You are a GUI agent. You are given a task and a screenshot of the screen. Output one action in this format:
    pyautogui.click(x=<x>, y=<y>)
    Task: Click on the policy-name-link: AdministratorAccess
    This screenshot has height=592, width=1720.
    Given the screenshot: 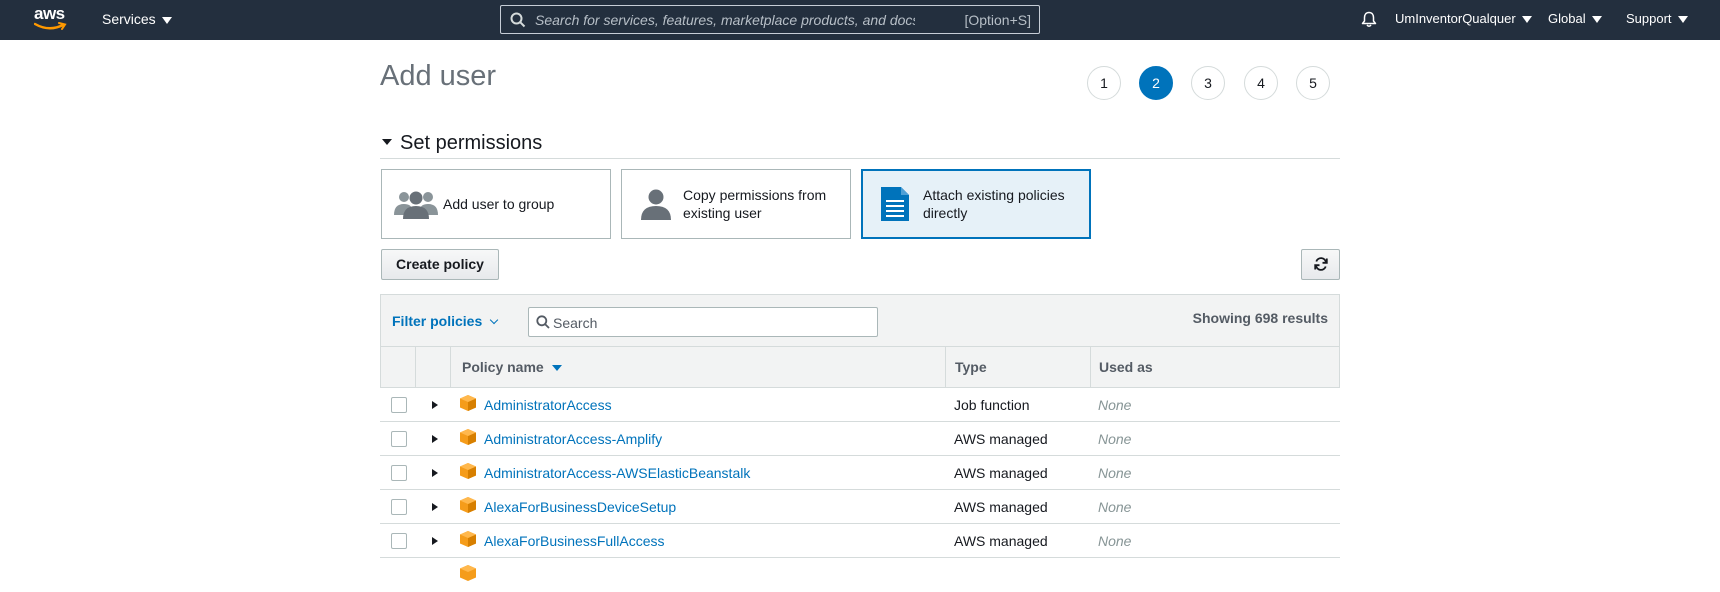 What is the action you would take?
    pyautogui.click(x=548, y=405)
    